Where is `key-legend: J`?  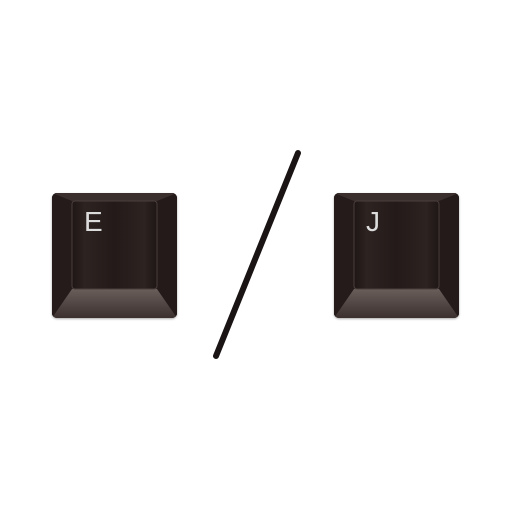 key-legend: J is located at coordinates (373, 221).